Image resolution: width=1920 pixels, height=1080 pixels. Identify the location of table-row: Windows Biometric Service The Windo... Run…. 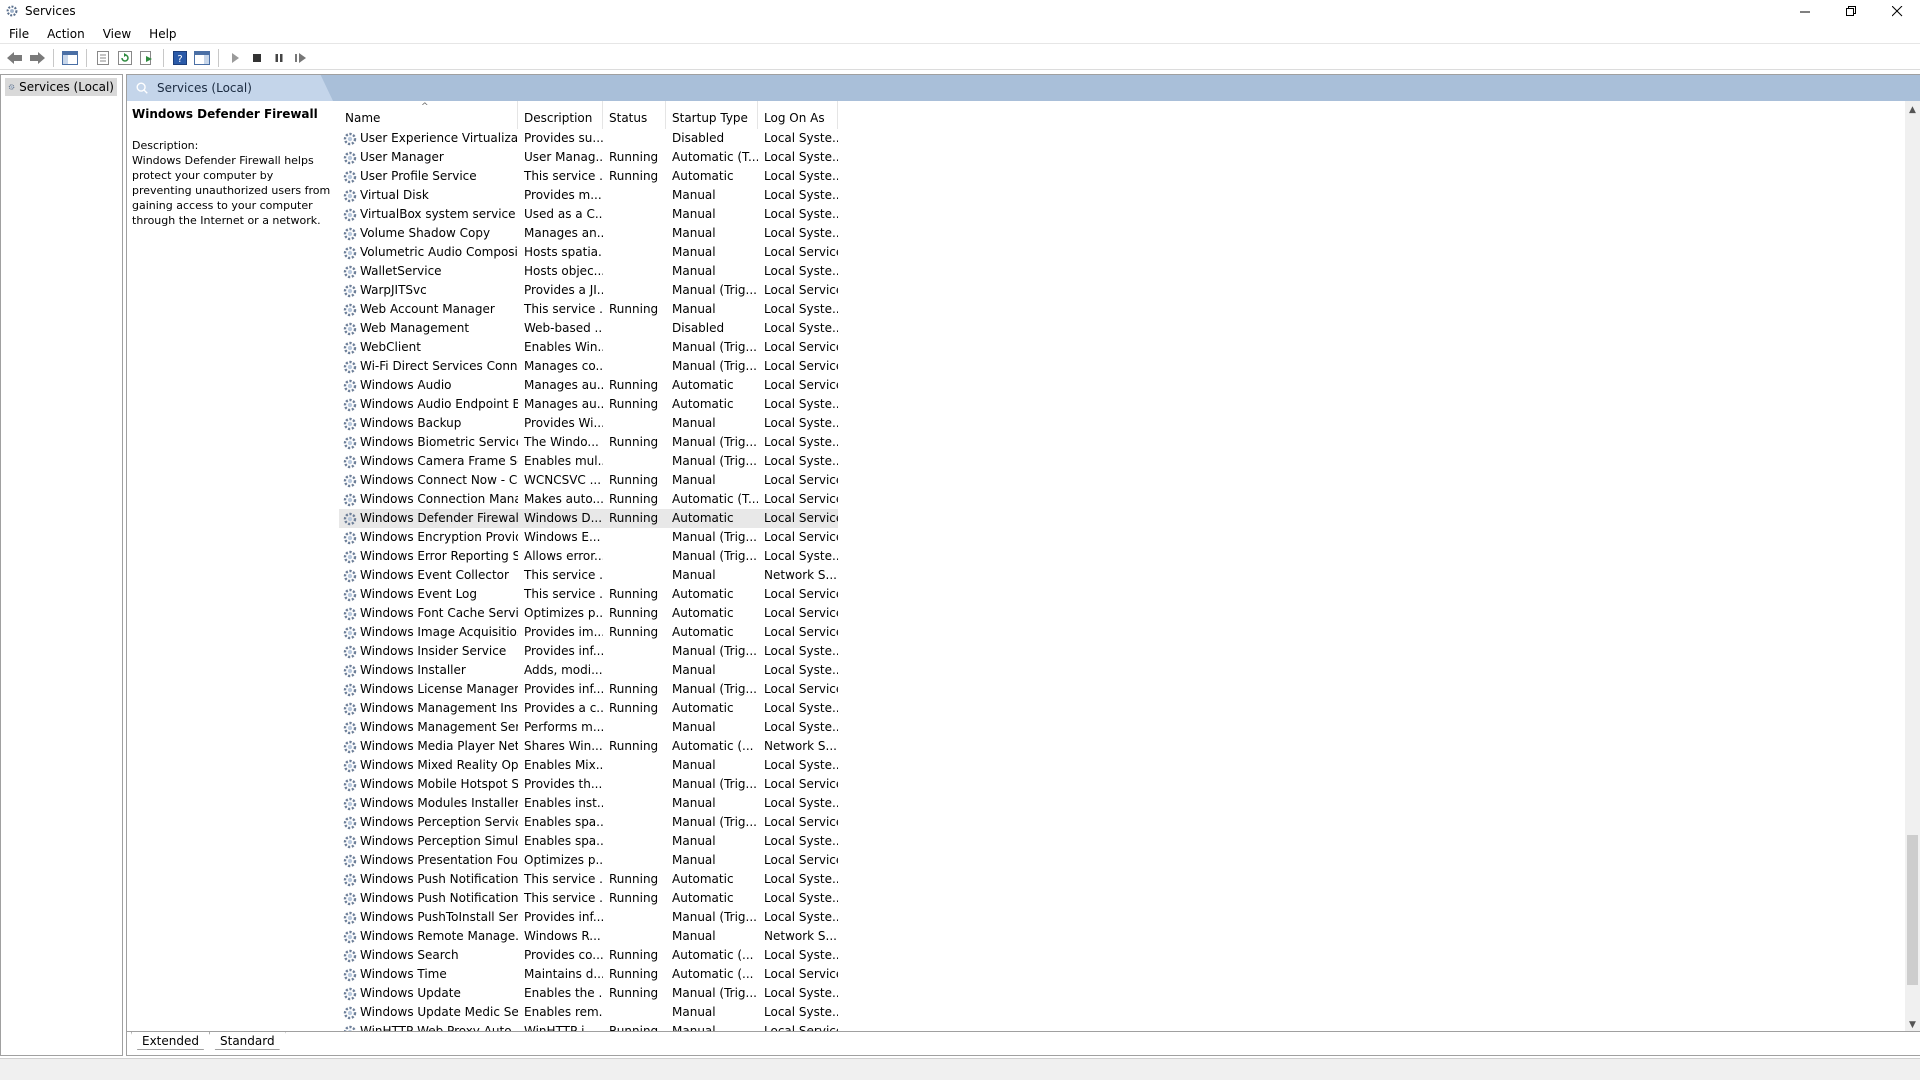
(588, 442).